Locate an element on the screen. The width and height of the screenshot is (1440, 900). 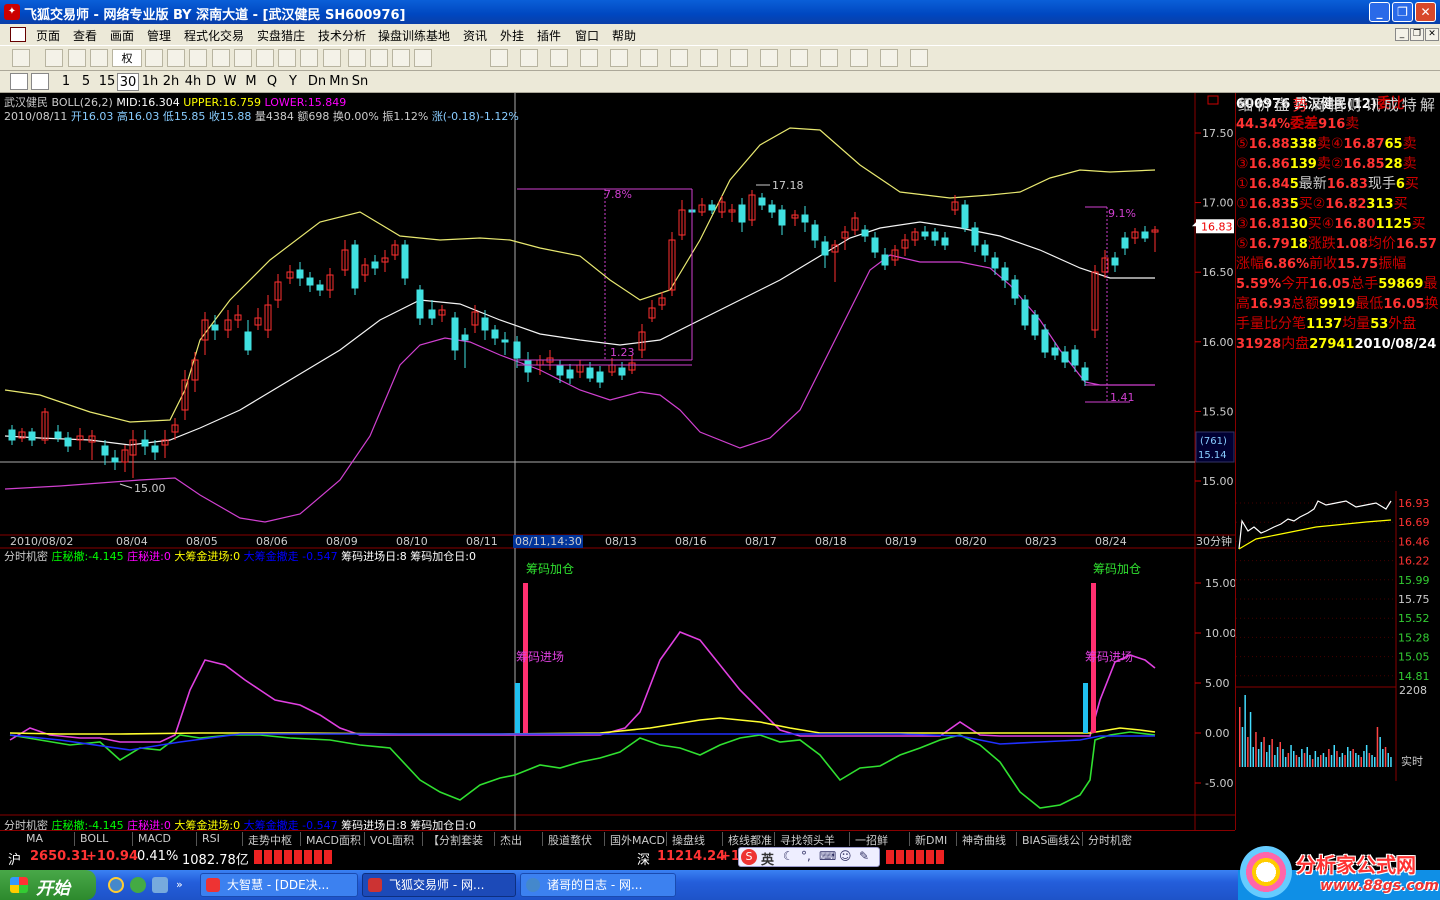
quan-select: 权 is located at coordinates (127, 58).